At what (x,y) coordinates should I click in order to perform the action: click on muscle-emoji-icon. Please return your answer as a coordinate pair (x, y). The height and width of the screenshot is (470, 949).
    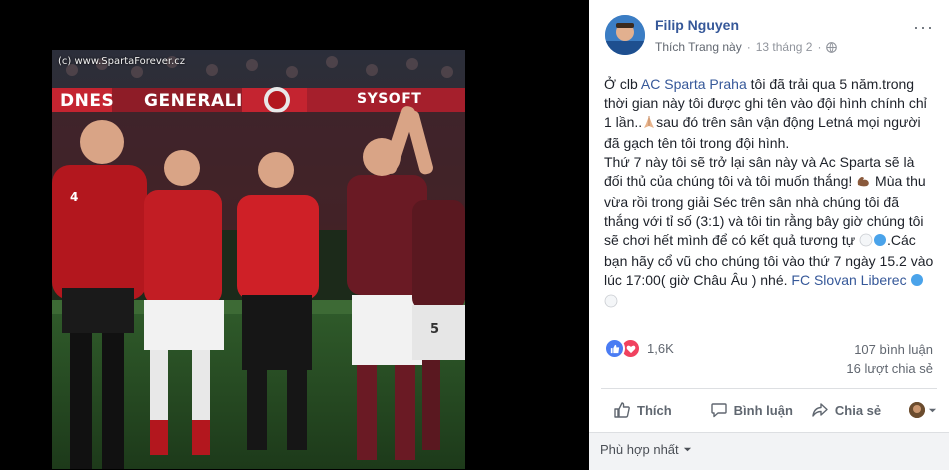
    Looking at the image, I should click on (863, 183).